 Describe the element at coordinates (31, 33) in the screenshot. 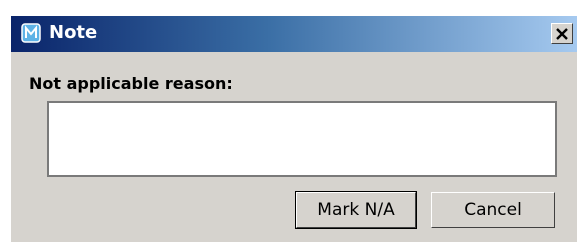

I see `note-app-icon` at that location.